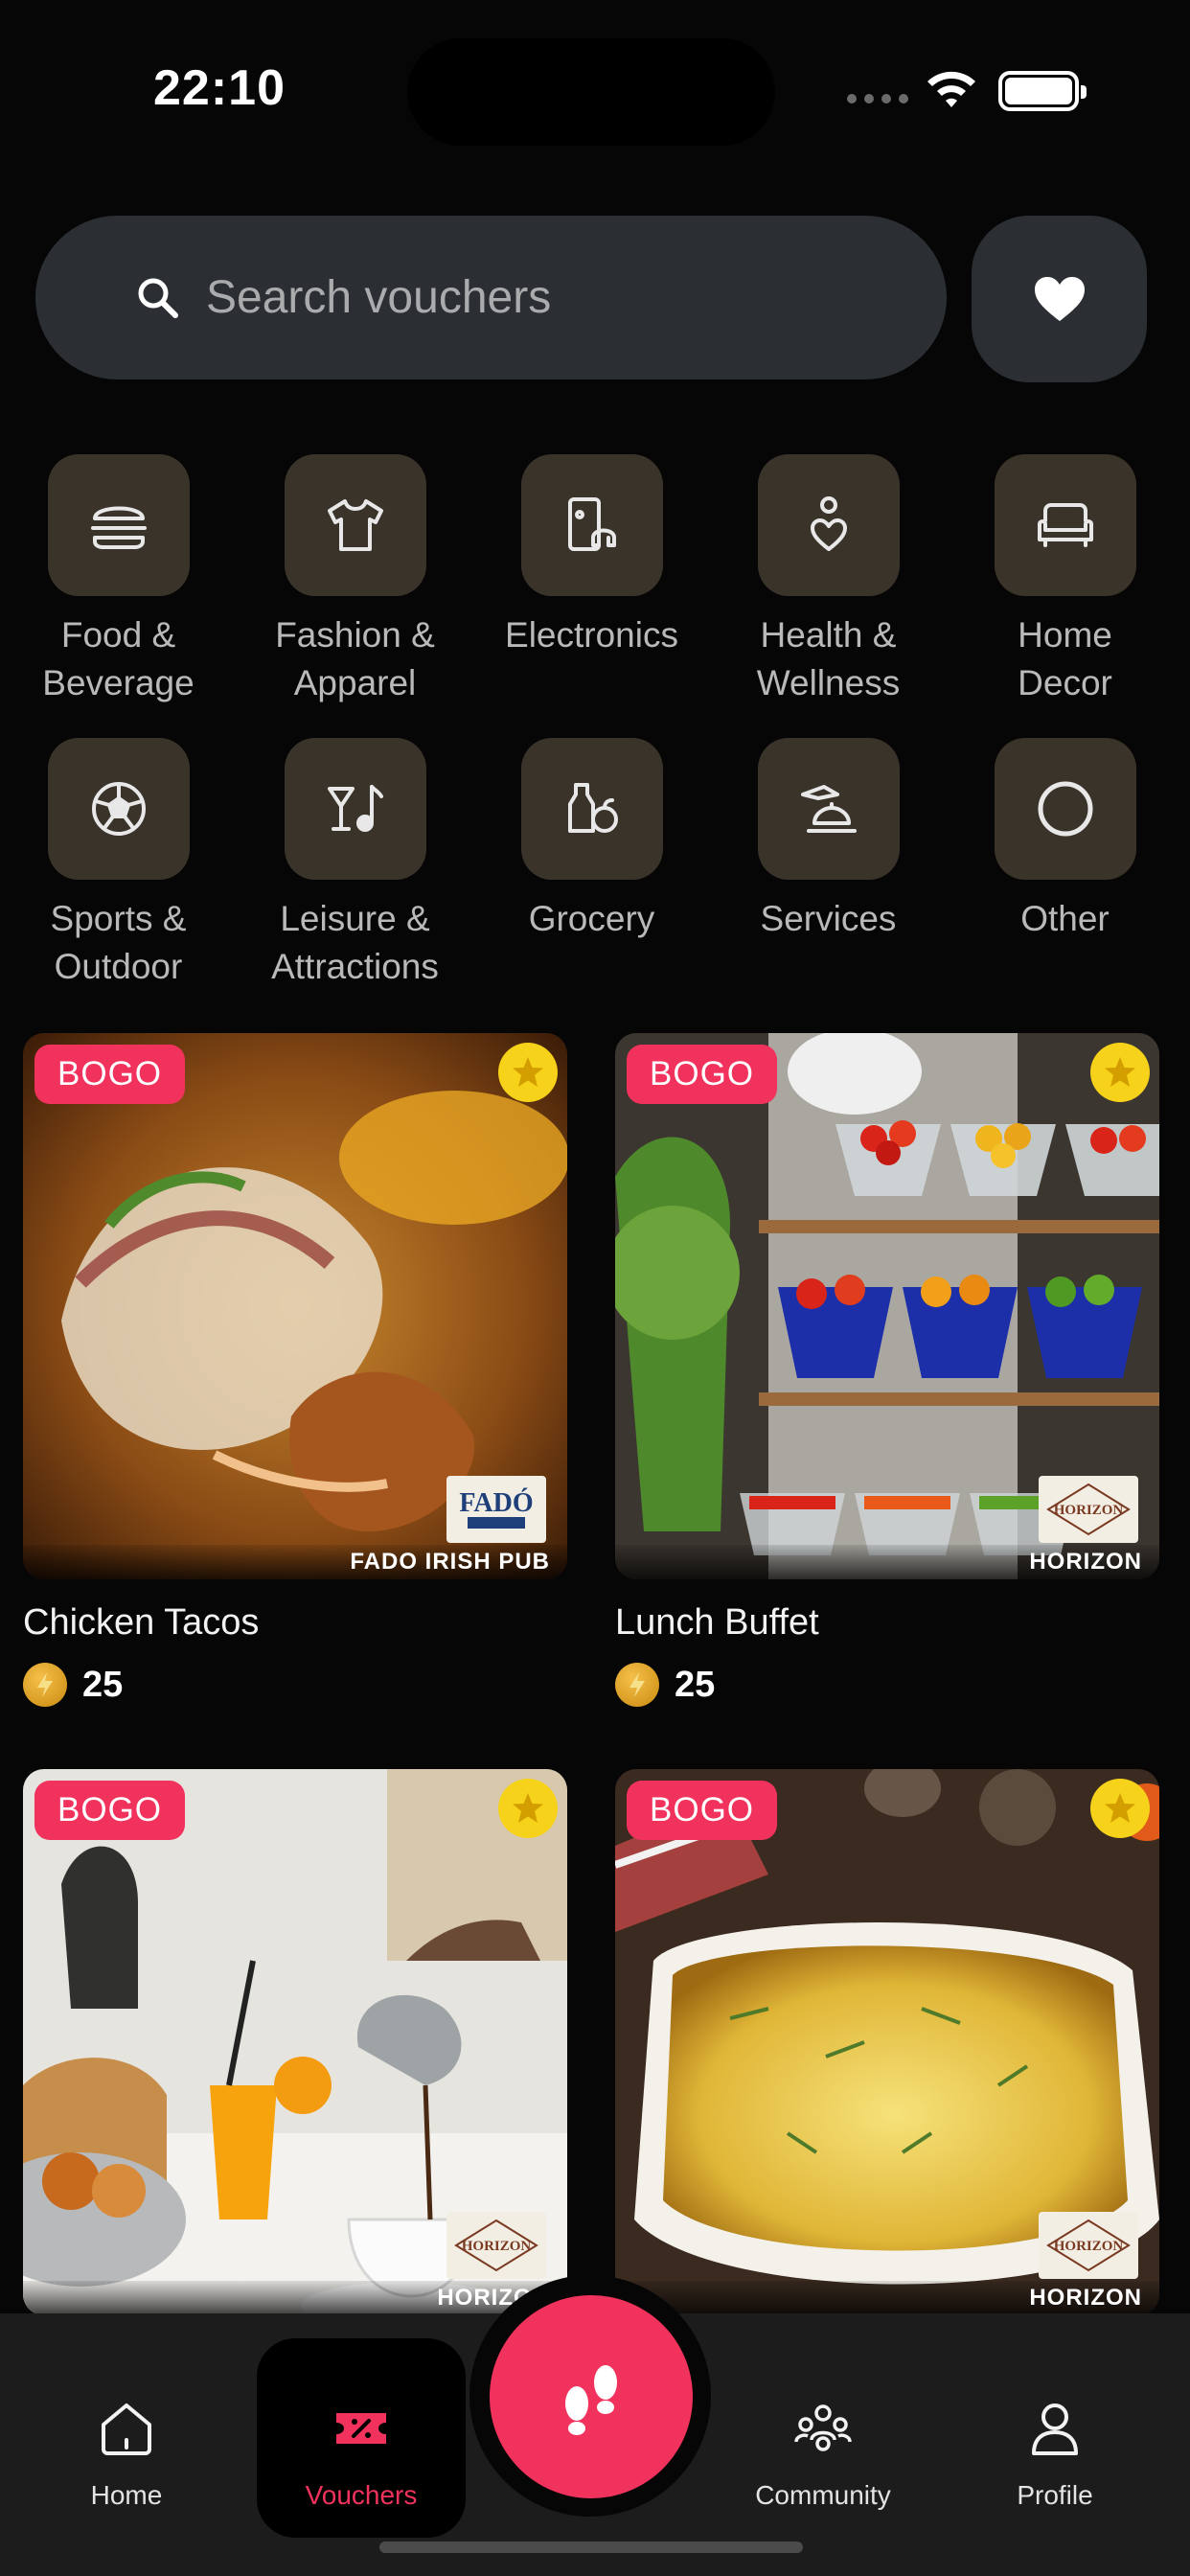  I want to click on tshirt-icon, so click(355, 525).